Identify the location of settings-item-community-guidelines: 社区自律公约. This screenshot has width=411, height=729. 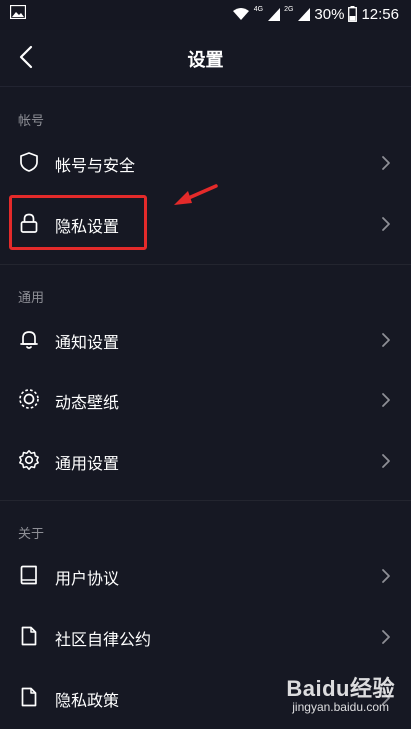
(205, 637).